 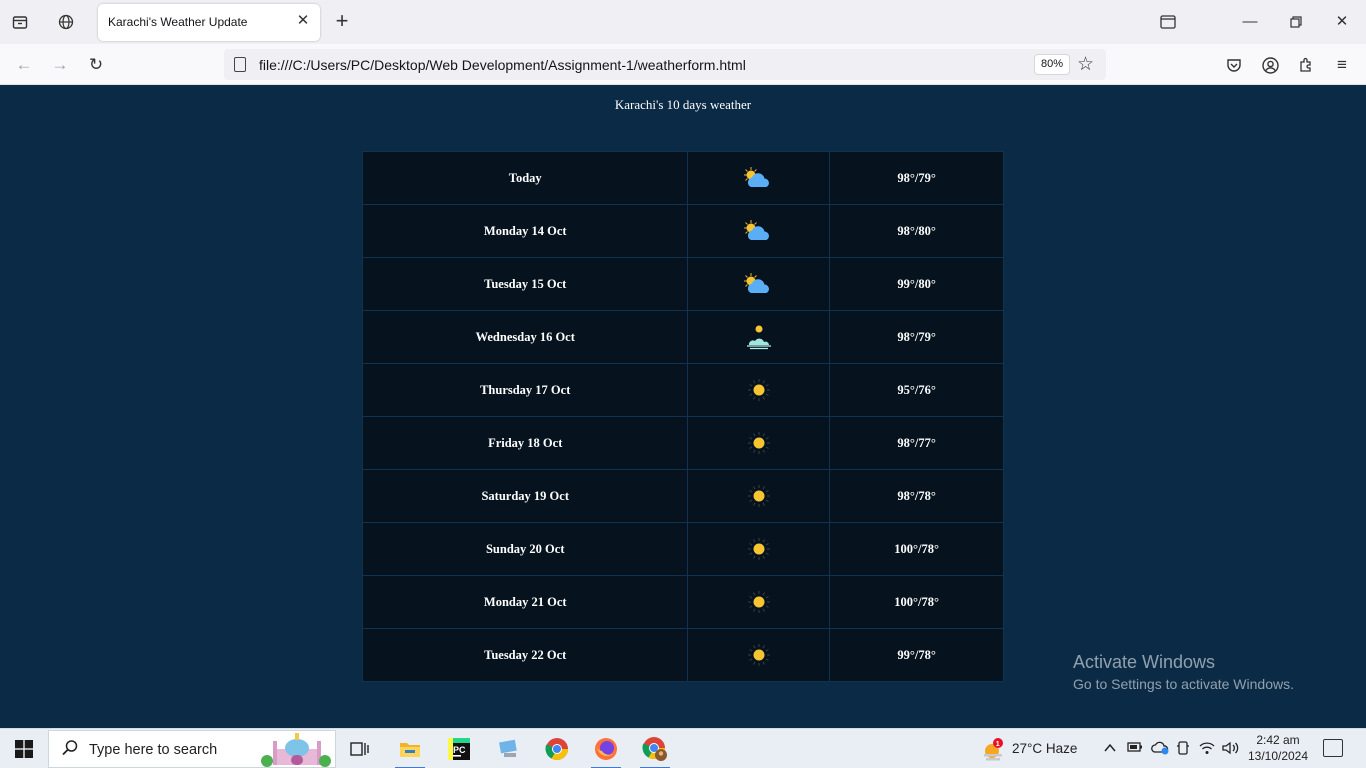 I want to click on taskbar-clock: 2:42 am 13/10/2024, so click(x=1278, y=748).